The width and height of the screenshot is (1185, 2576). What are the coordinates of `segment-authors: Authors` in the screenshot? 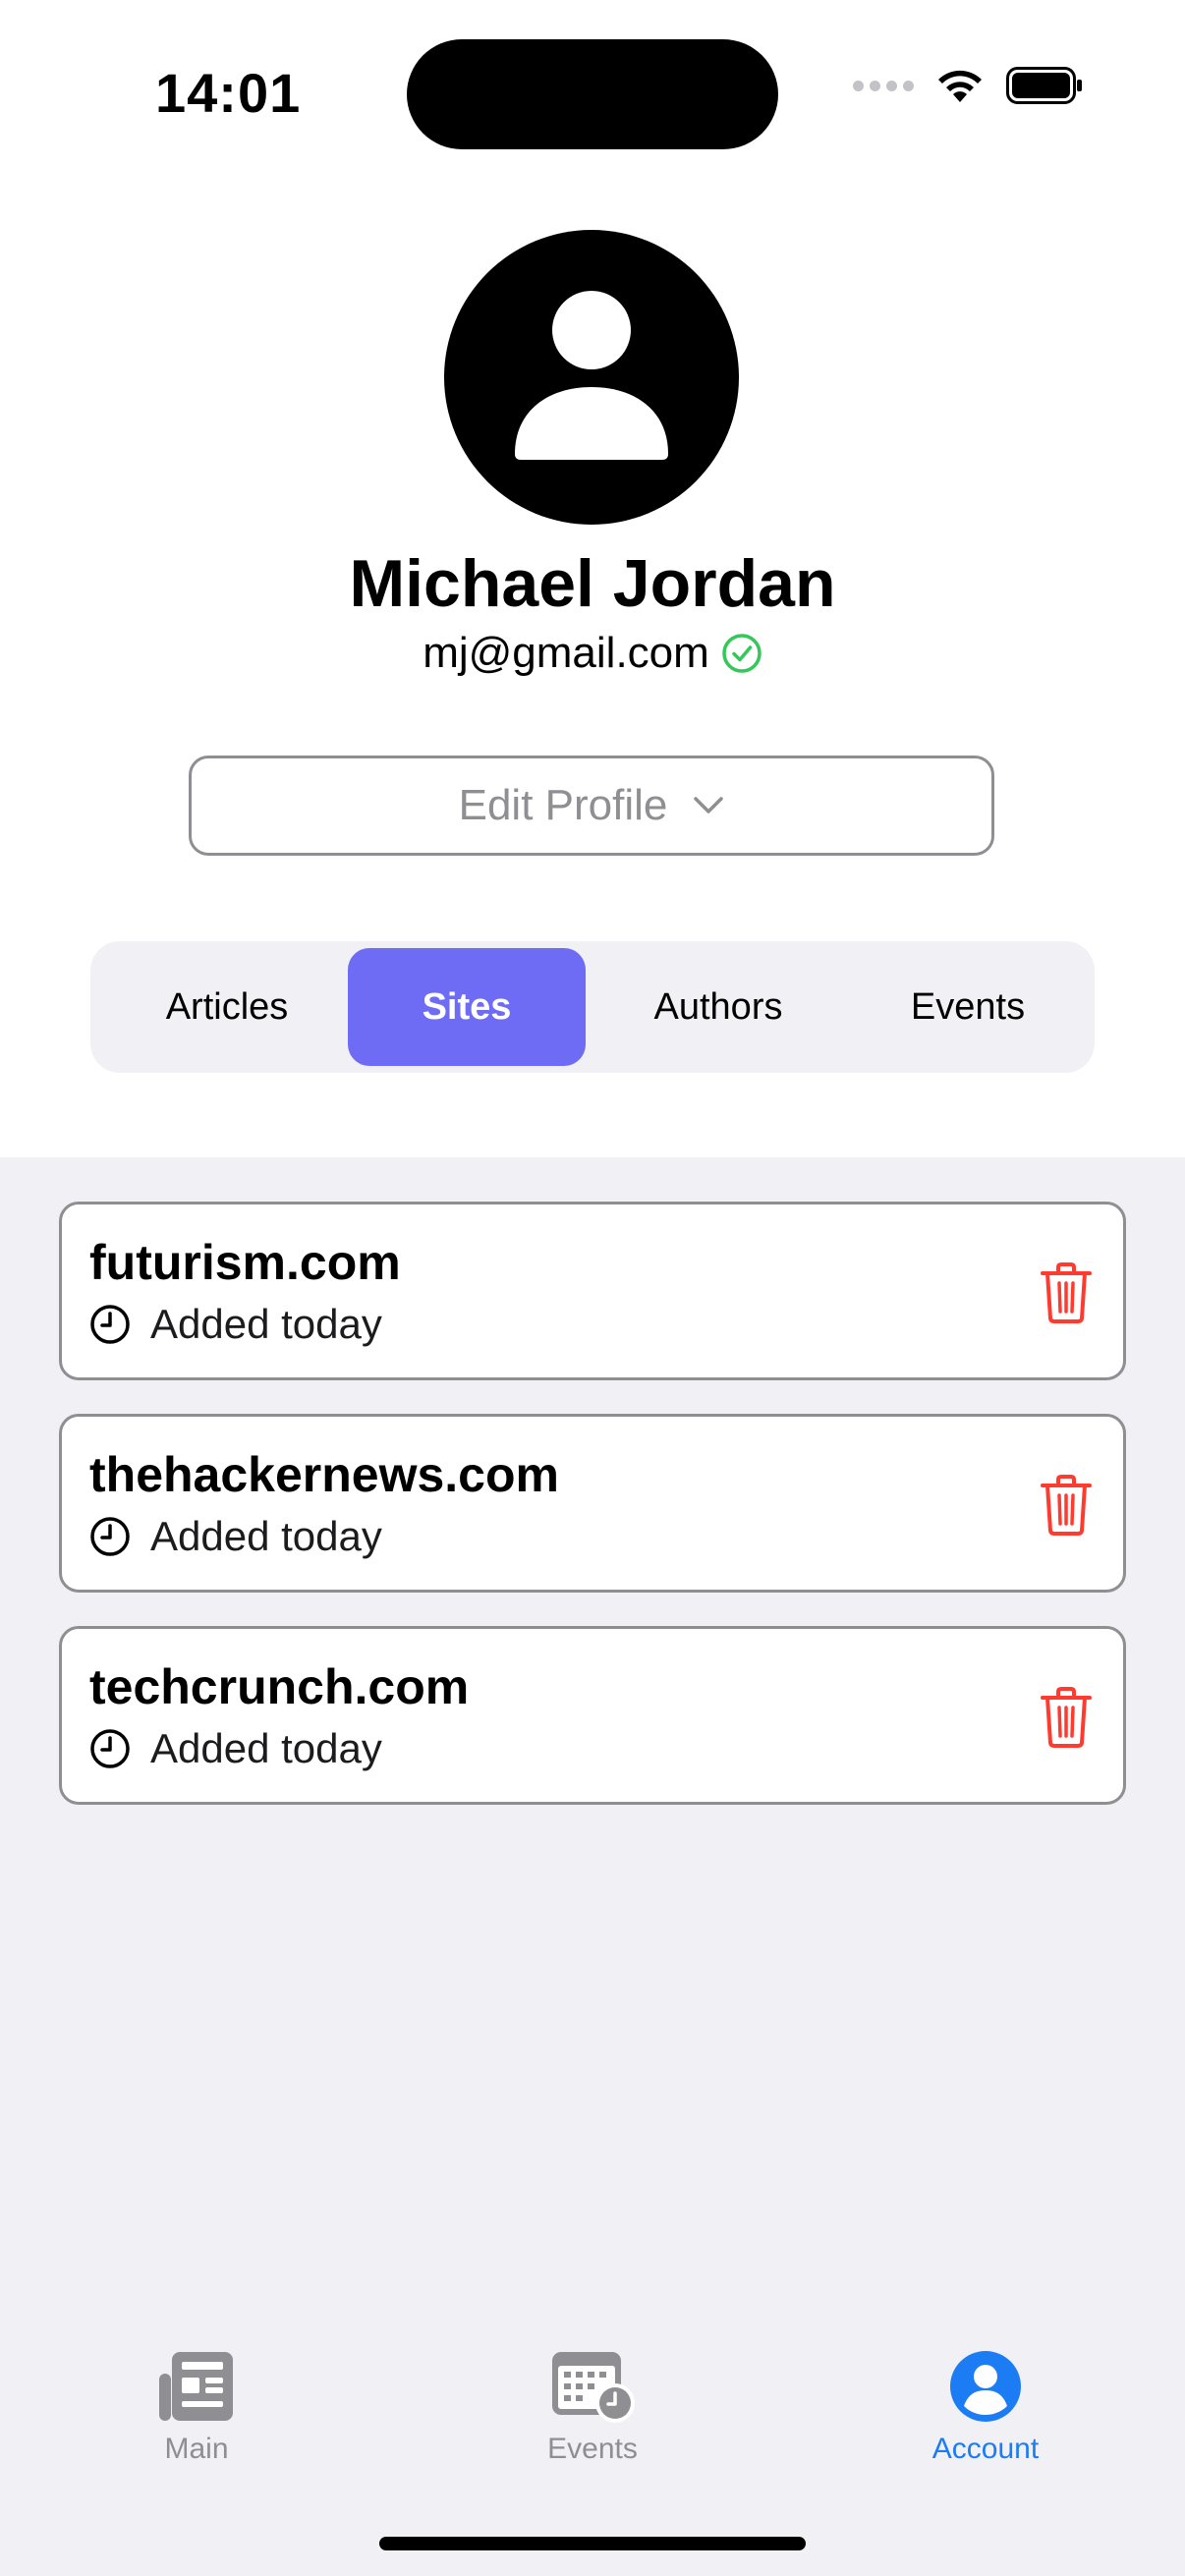 It's located at (718, 1007).